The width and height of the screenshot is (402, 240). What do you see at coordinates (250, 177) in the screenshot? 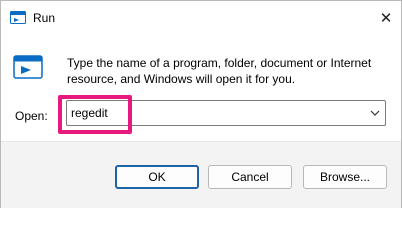
I see `cancel-button: Cancel` at bounding box center [250, 177].